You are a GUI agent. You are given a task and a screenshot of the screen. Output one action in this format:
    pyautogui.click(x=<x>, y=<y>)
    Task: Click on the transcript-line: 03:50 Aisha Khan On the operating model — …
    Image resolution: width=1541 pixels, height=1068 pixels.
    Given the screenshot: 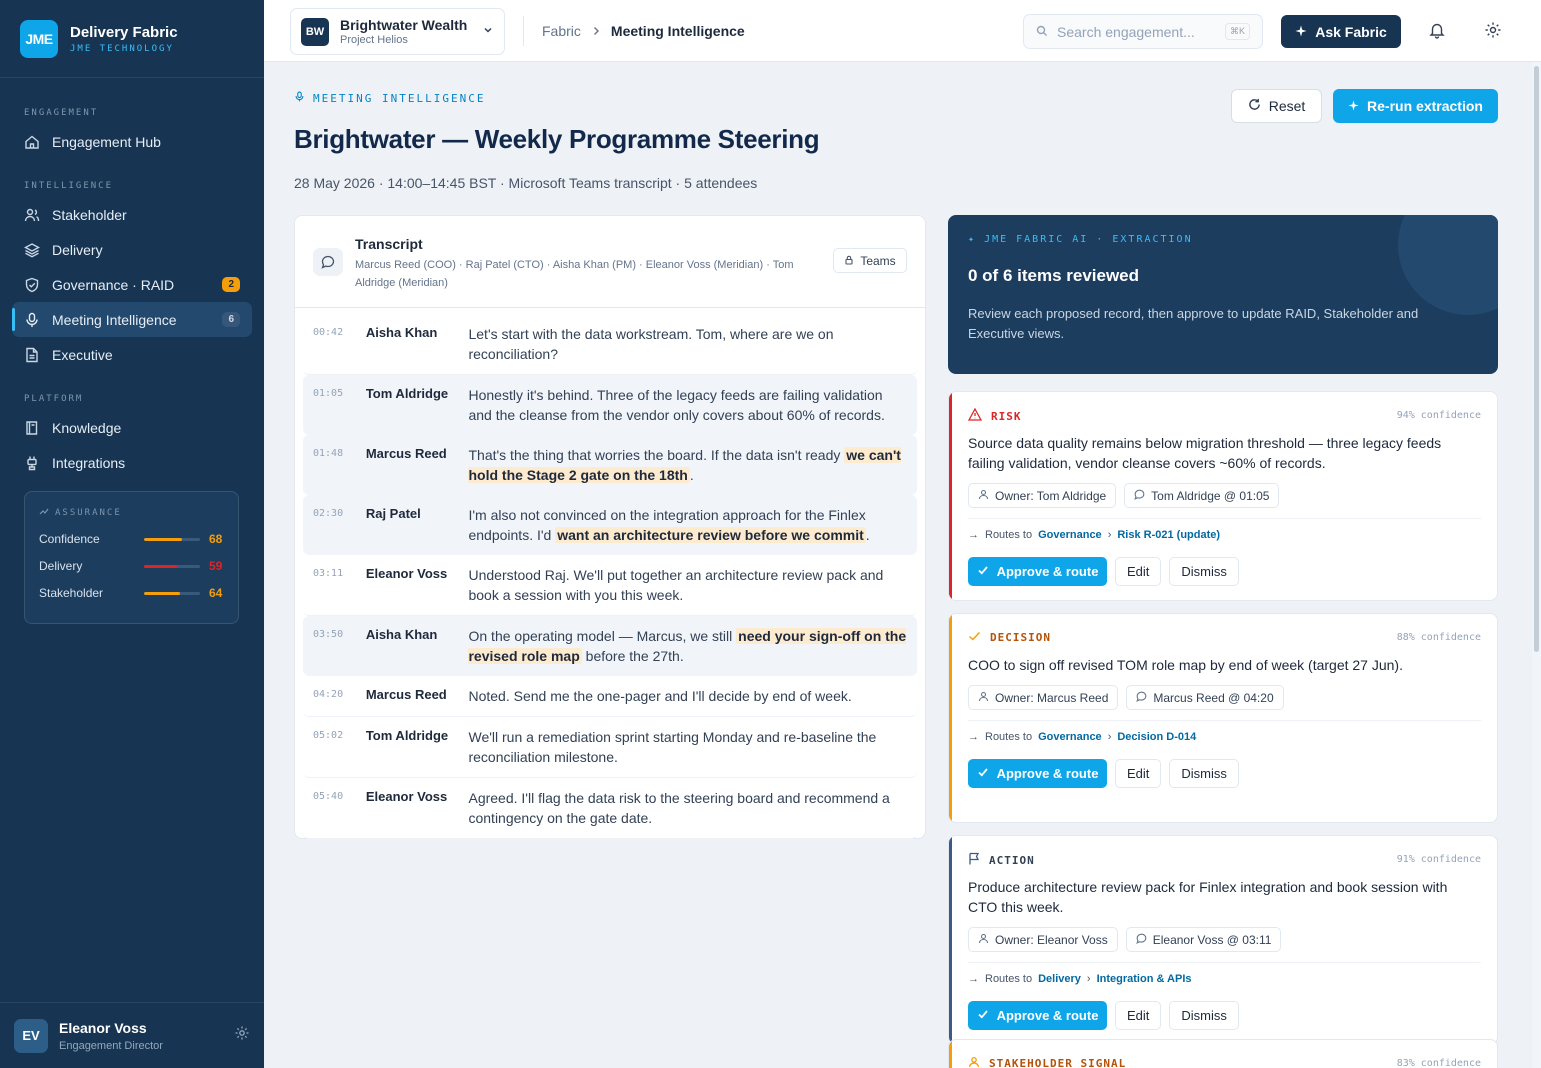 What is the action you would take?
    pyautogui.click(x=610, y=646)
    